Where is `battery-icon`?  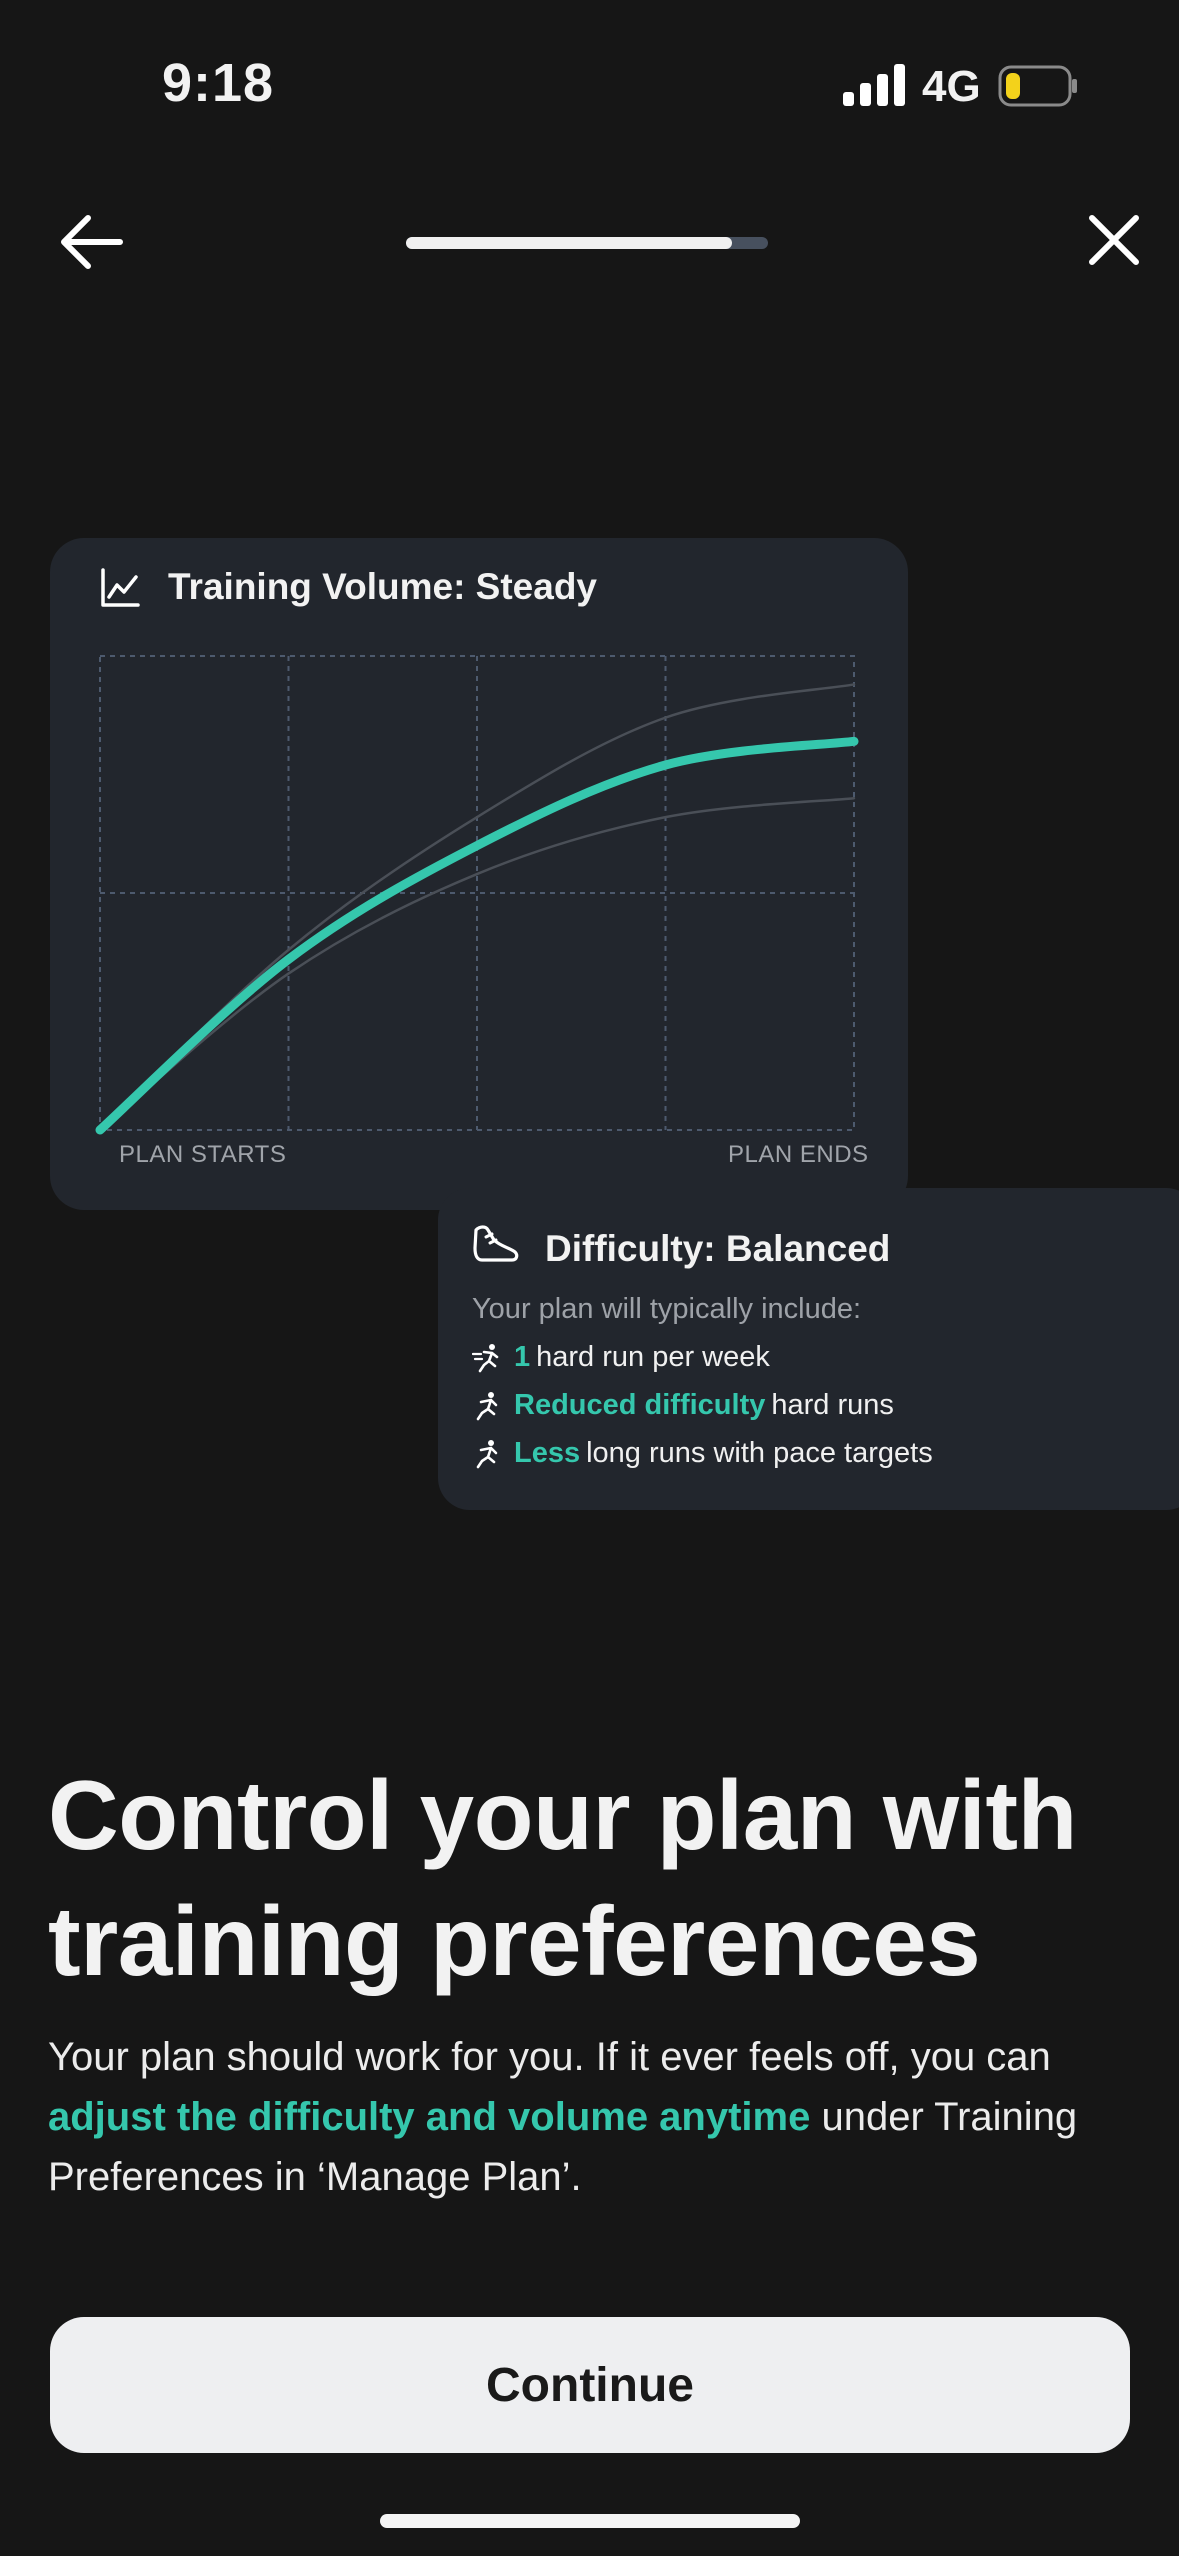 battery-icon is located at coordinates (1037, 86).